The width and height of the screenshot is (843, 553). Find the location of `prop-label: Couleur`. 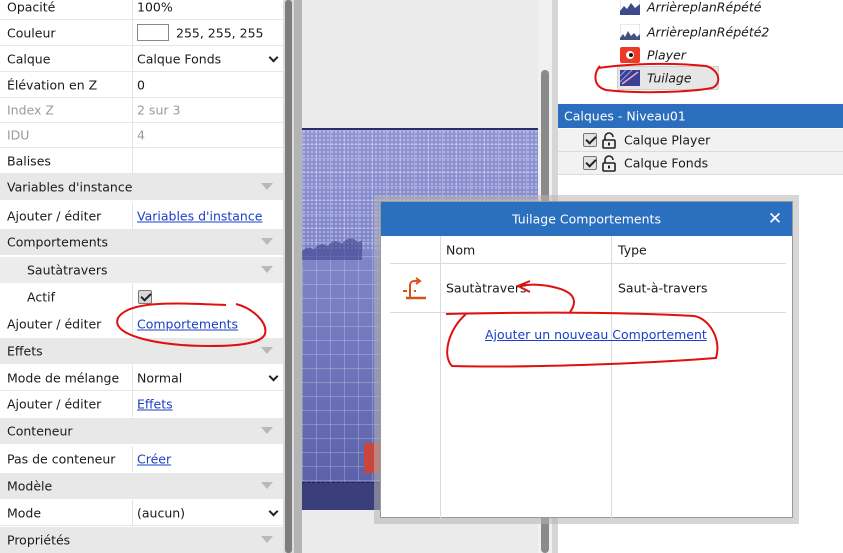

prop-label: Couleur is located at coordinates (31, 32).